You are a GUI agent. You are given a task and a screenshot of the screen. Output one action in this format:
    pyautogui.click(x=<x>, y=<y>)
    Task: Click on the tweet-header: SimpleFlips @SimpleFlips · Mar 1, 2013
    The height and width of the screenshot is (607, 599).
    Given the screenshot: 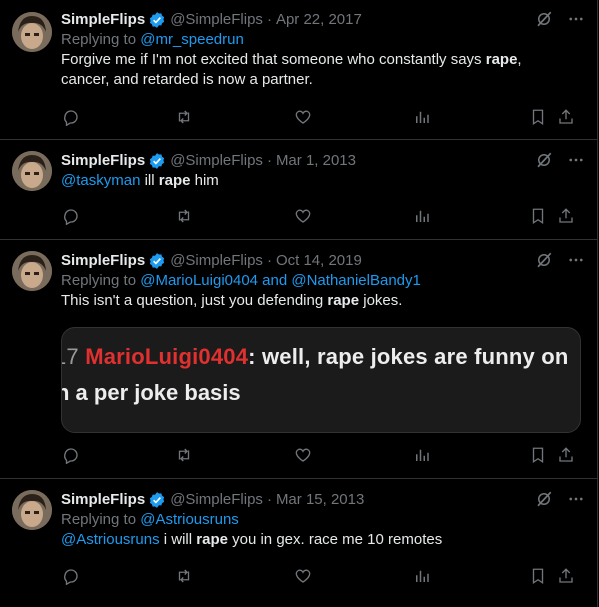 What is the action you would take?
    pyautogui.click(x=323, y=161)
    